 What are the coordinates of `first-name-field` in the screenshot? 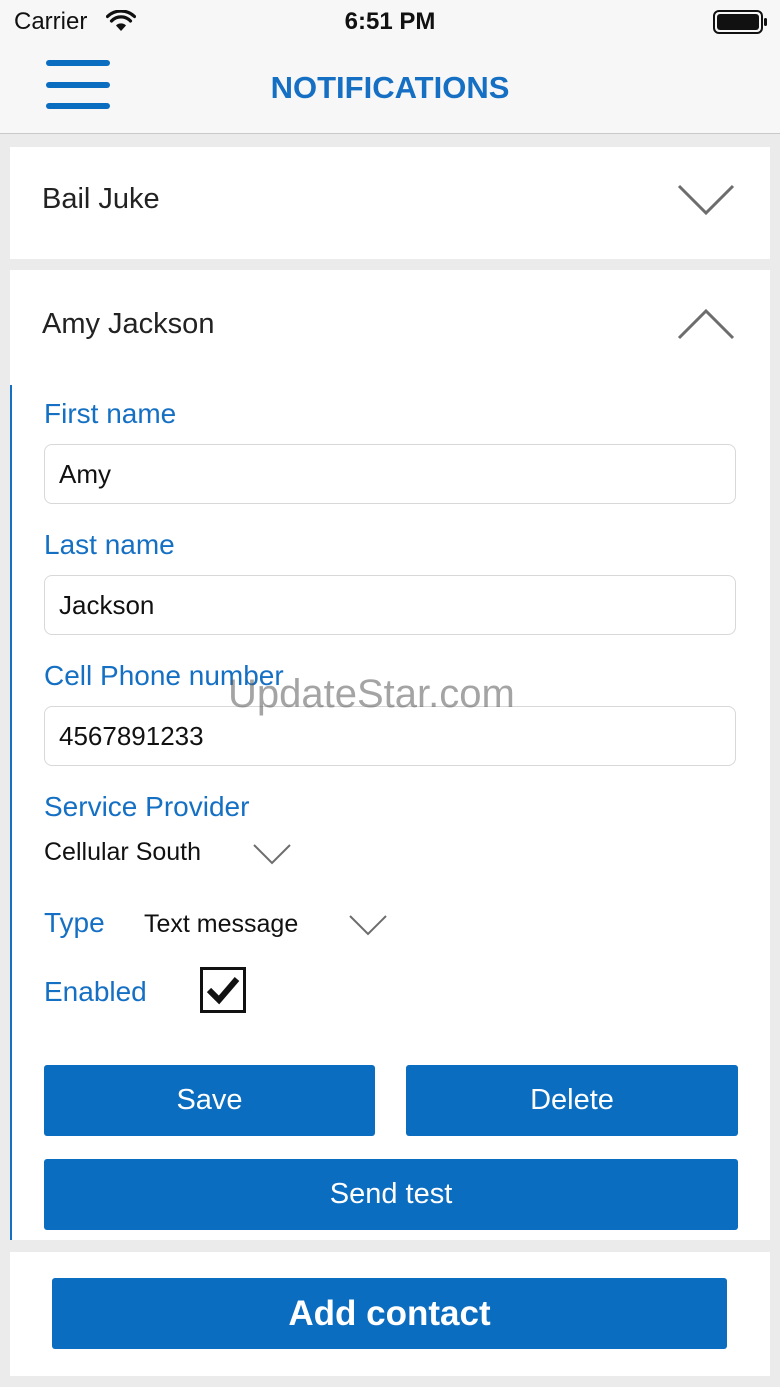 It's located at (390, 474).